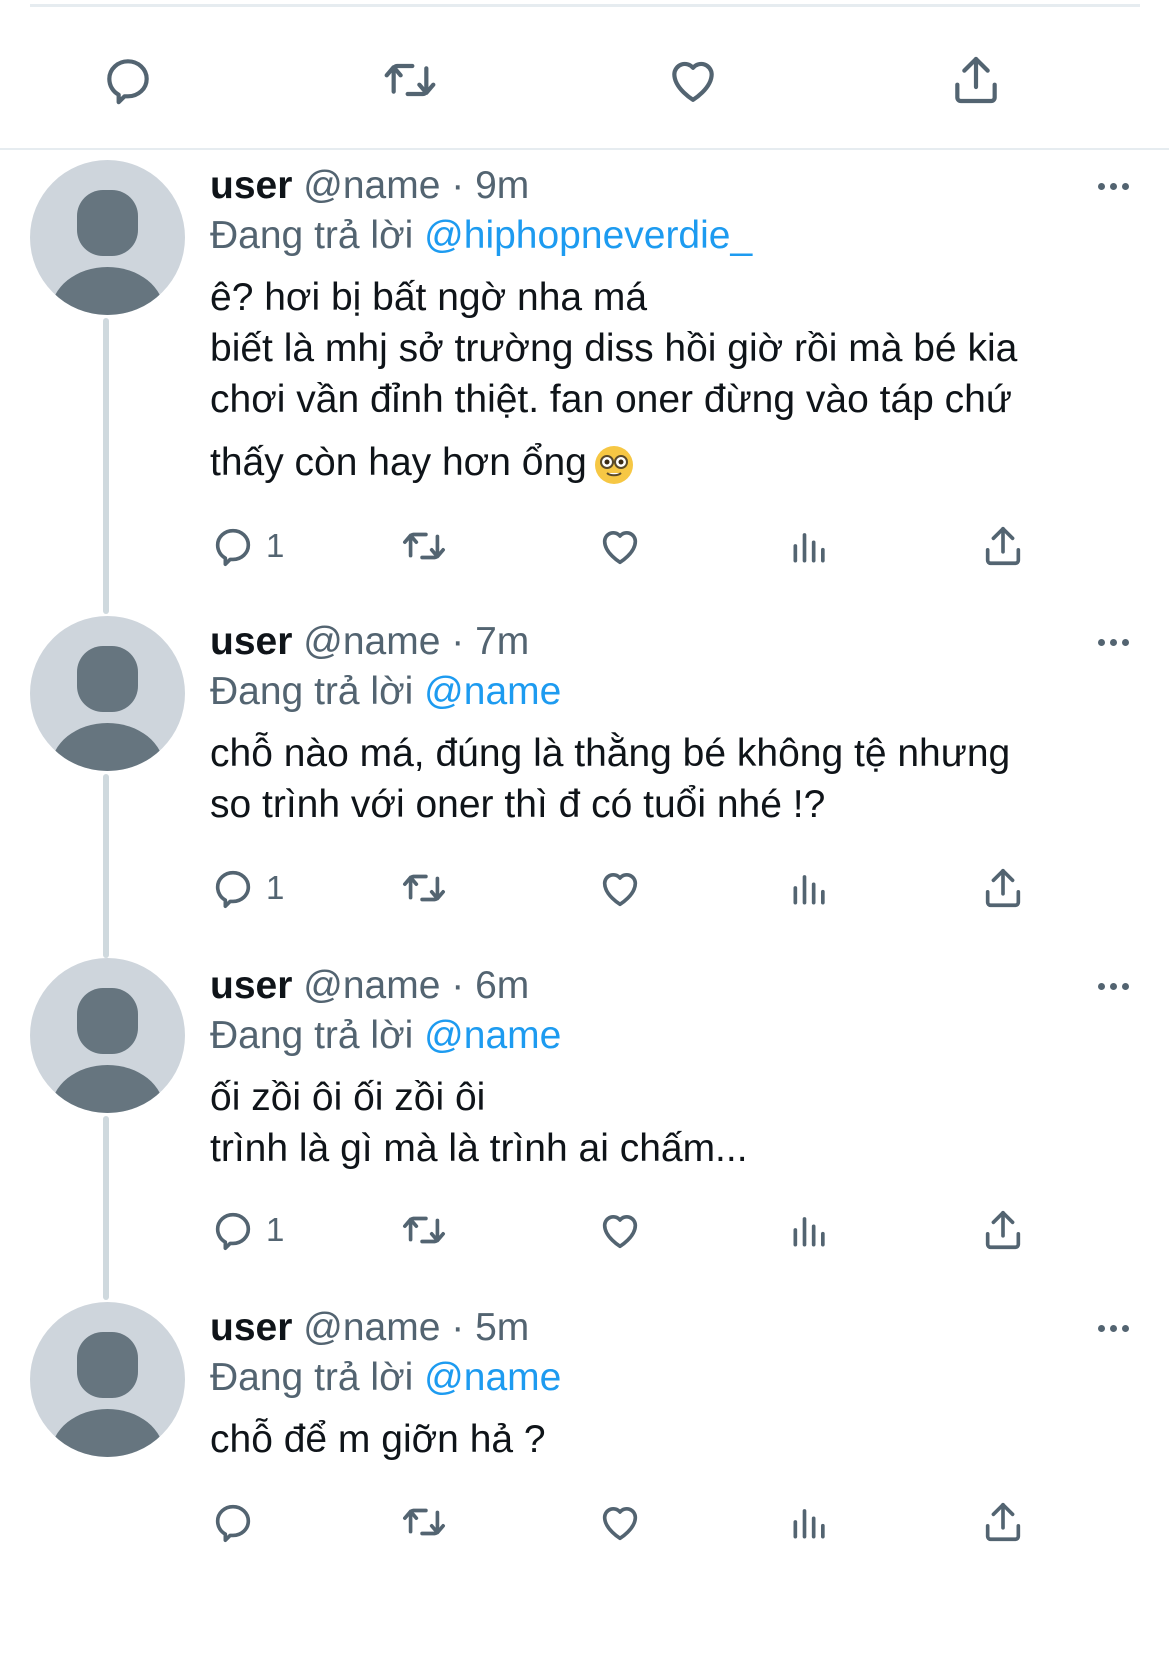 The height and width of the screenshot is (1660, 1169). What do you see at coordinates (502, 1327) in the screenshot?
I see `timestamp: 5m` at bounding box center [502, 1327].